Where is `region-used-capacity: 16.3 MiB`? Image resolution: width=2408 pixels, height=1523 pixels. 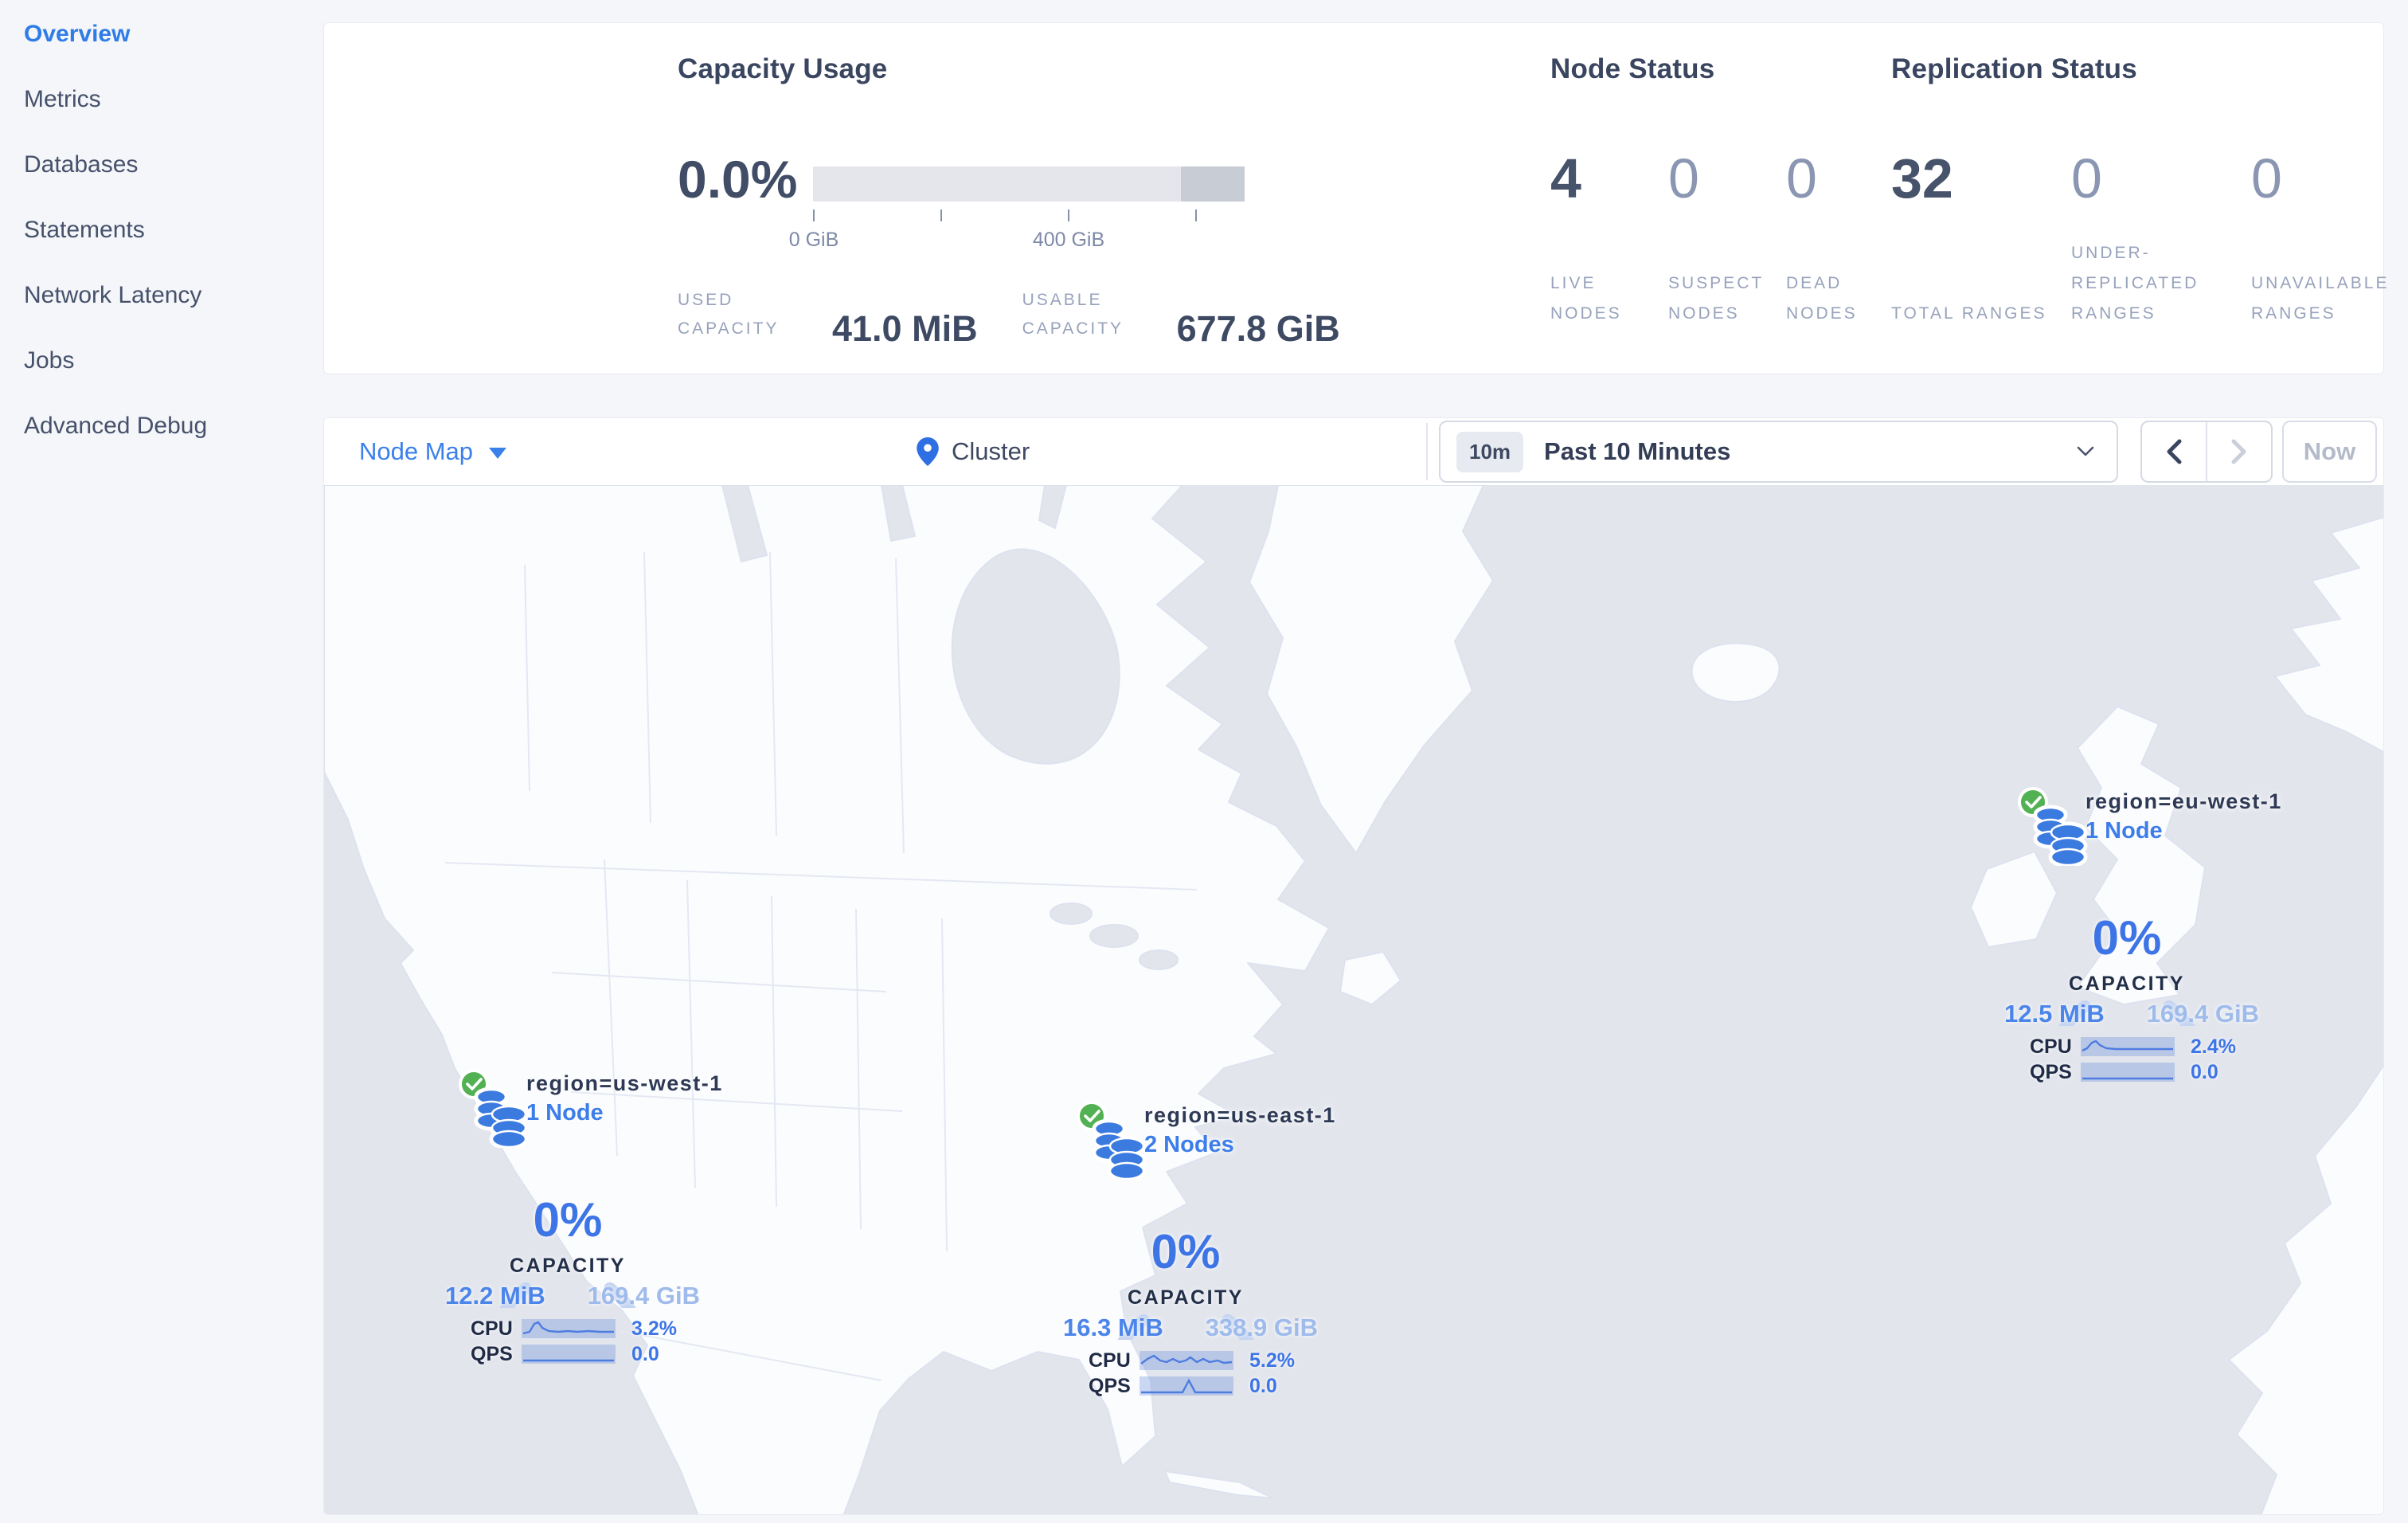
region-used-capacity: 16.3 MiB is located at coordinates (1113, 1327).